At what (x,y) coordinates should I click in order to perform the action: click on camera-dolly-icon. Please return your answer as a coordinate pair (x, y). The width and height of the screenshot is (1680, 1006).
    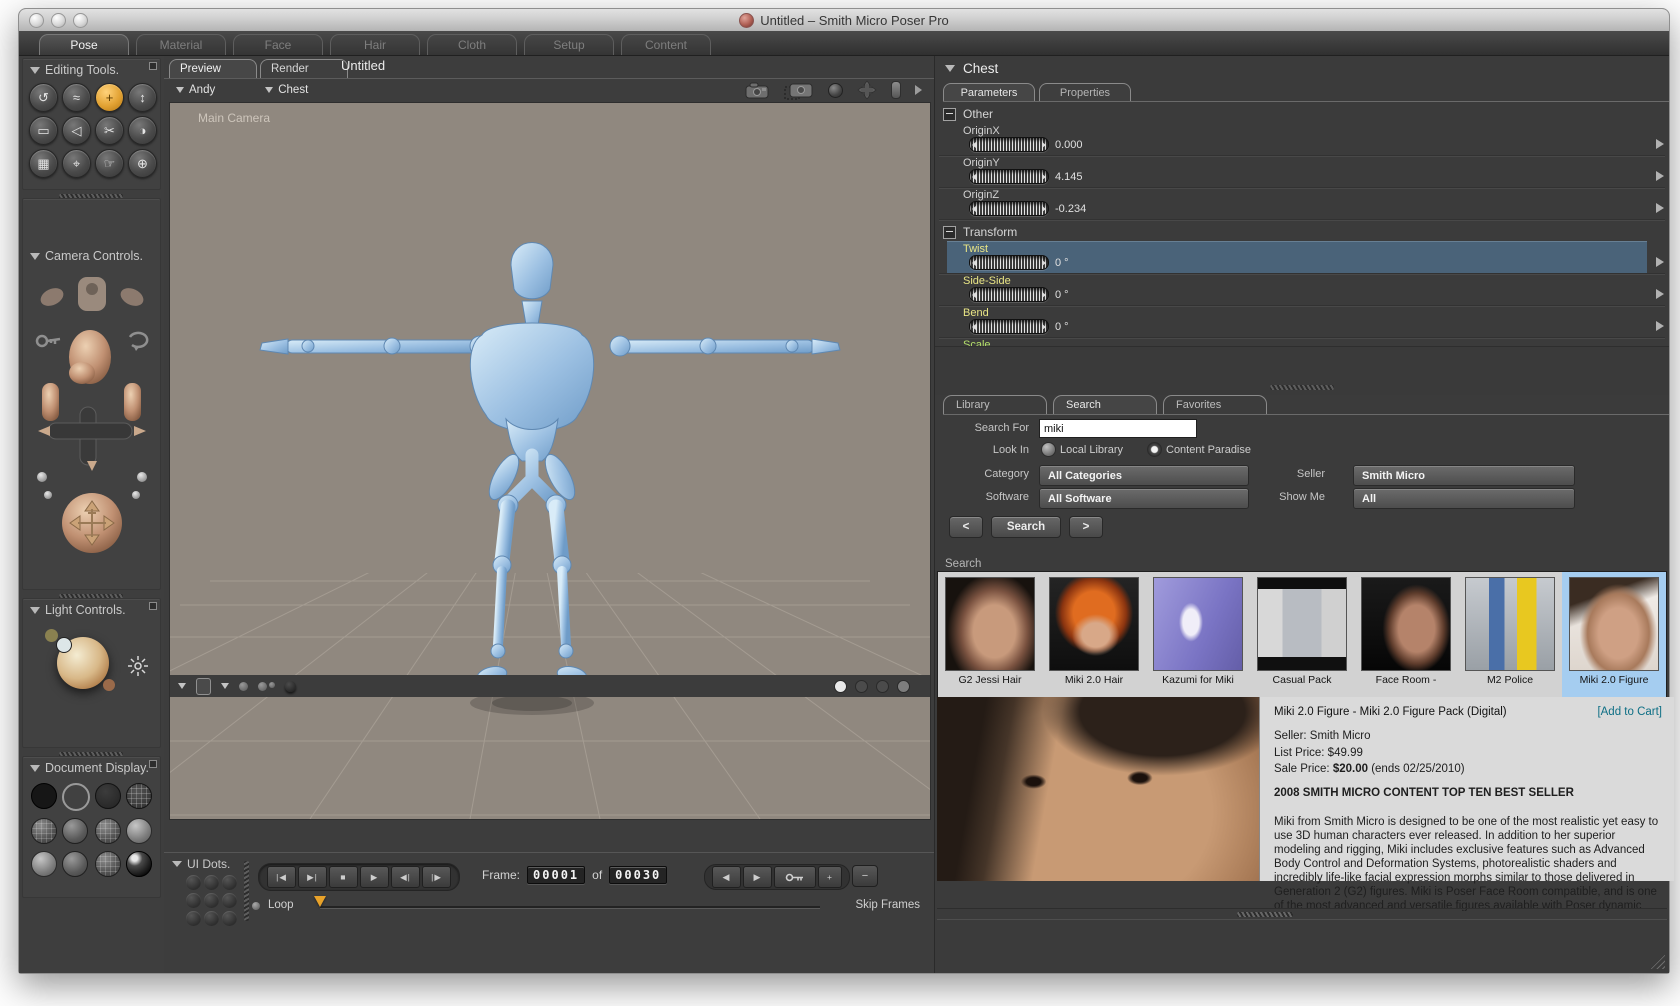
    Looking at the image, I should click on (799, 90).